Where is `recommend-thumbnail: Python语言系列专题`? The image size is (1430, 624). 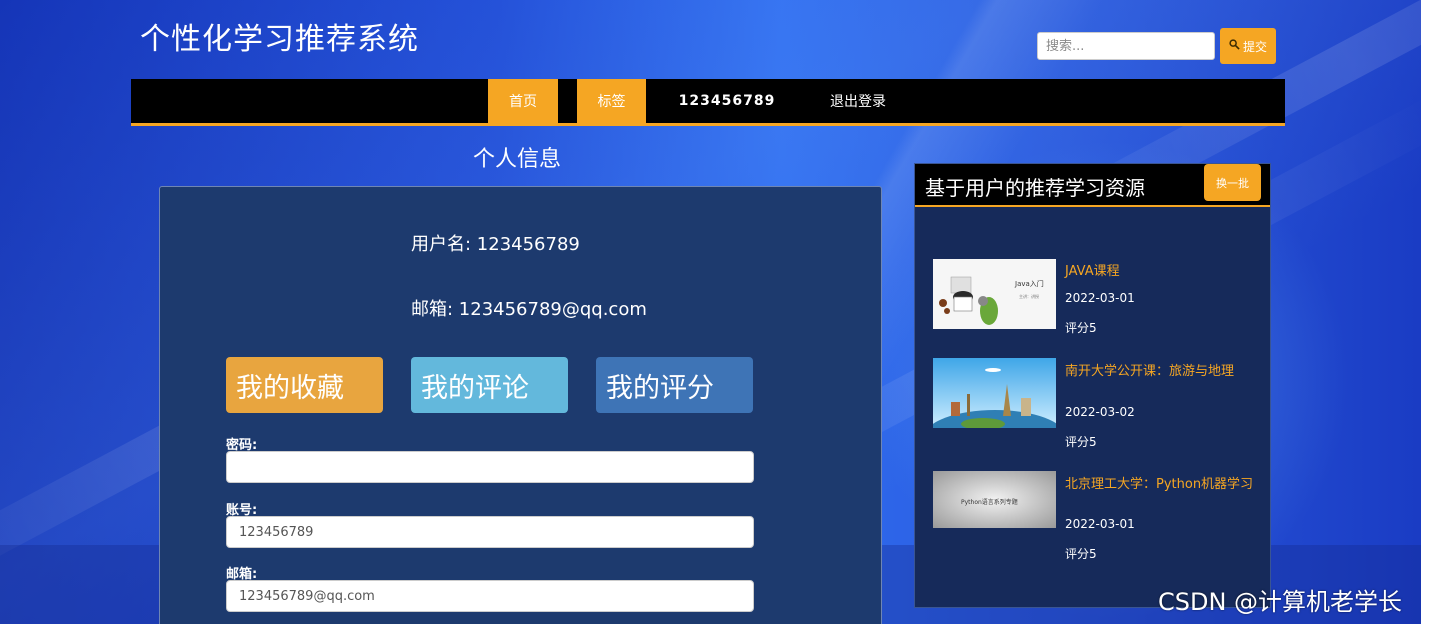
recommend-thumbnail: Python语言系列专题 is located at coordinates (994, 506).